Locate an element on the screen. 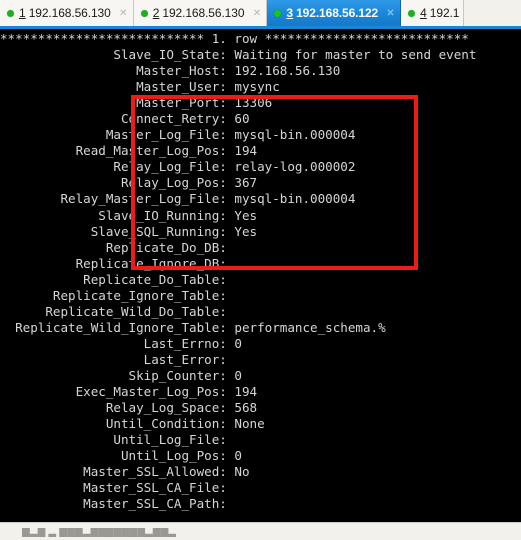  tab-number: 4 is located at coordinates (423, 13).